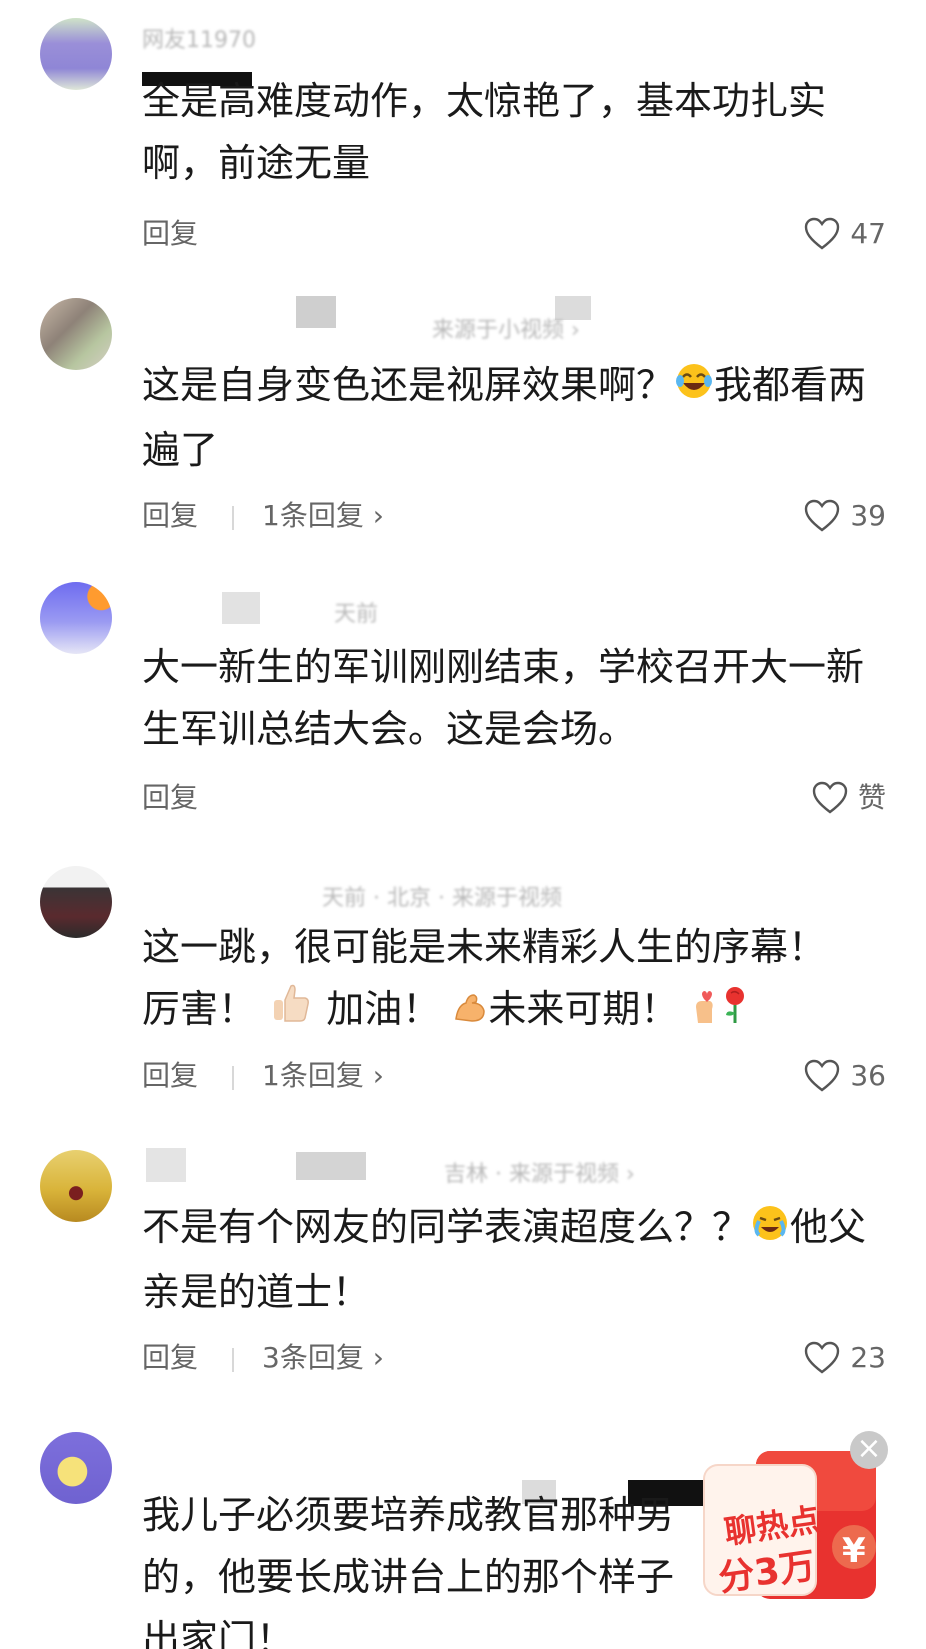 The image size is (926, 1649). Describe the element at coordinates (871, 797) in the screenshot. I see `like-count: 赞` at that location.